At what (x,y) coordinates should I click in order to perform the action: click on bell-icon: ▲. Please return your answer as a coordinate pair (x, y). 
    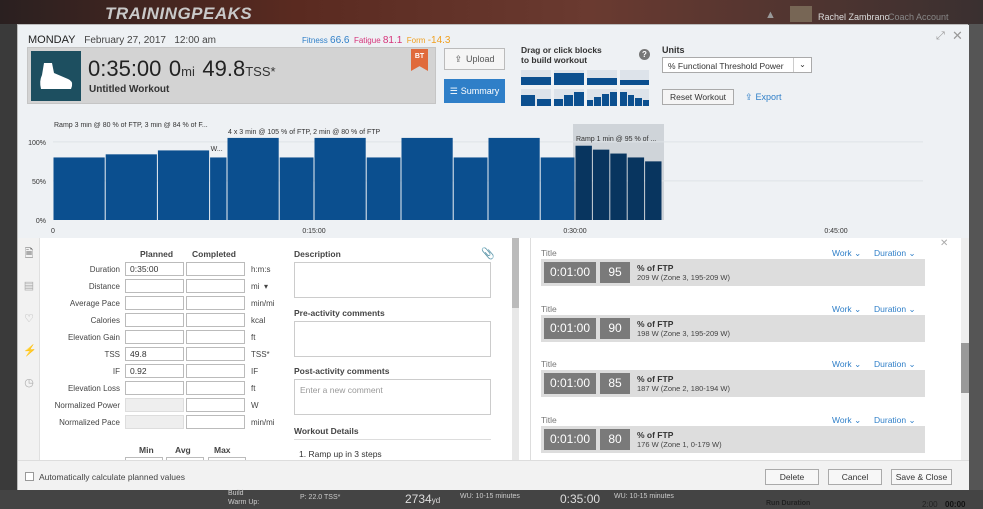
    Looking at the image, I should click on (770, 15).